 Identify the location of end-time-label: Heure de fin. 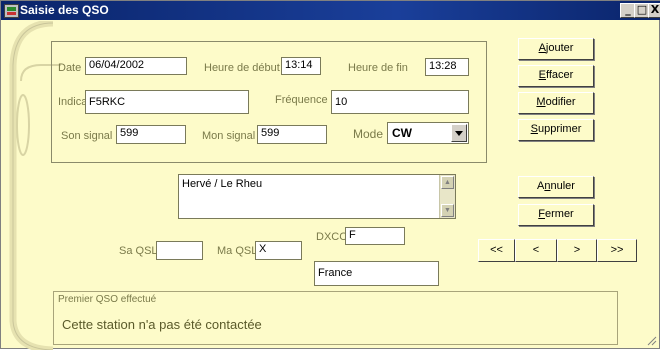
(378, 68).